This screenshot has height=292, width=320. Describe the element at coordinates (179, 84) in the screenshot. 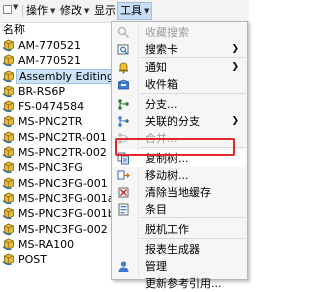

I see `menu-item-inbox: 收件箱` at that location.